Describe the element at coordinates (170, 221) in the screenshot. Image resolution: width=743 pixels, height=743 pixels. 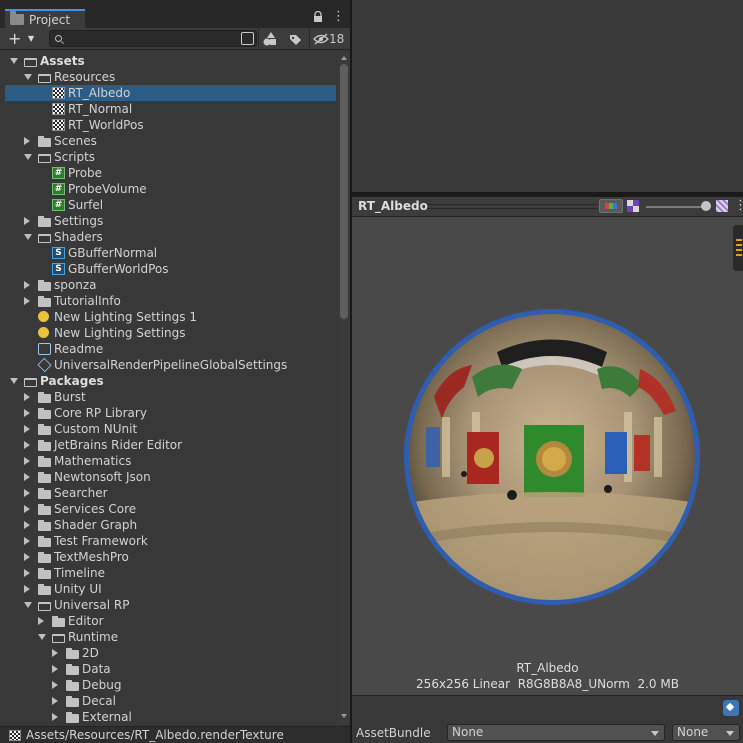
I see `tree-item: Settings` at that location.